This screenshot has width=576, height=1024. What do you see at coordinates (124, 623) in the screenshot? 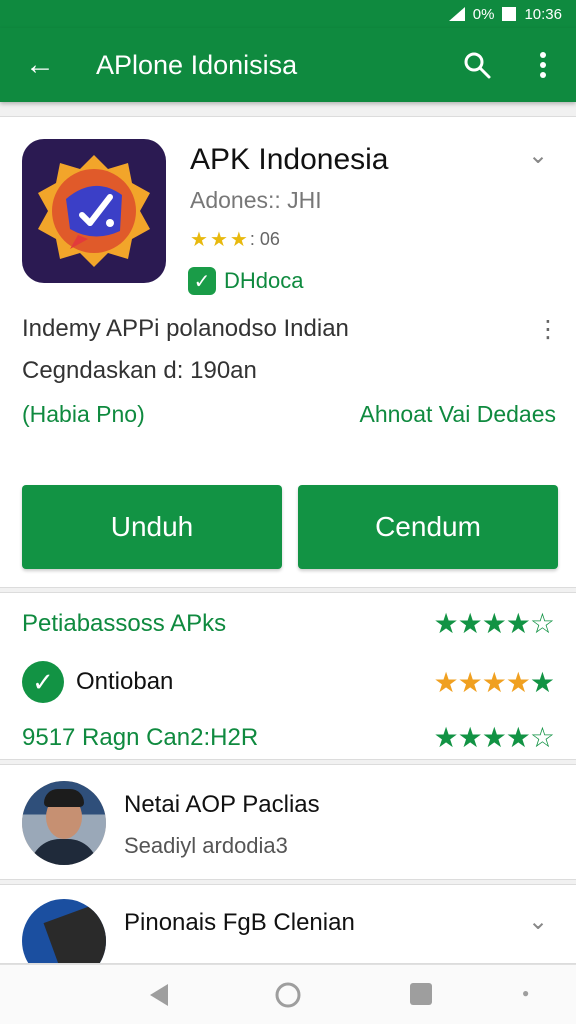
I see `rating-label: Petiabassoss APks` at bounding box center [124, 623].